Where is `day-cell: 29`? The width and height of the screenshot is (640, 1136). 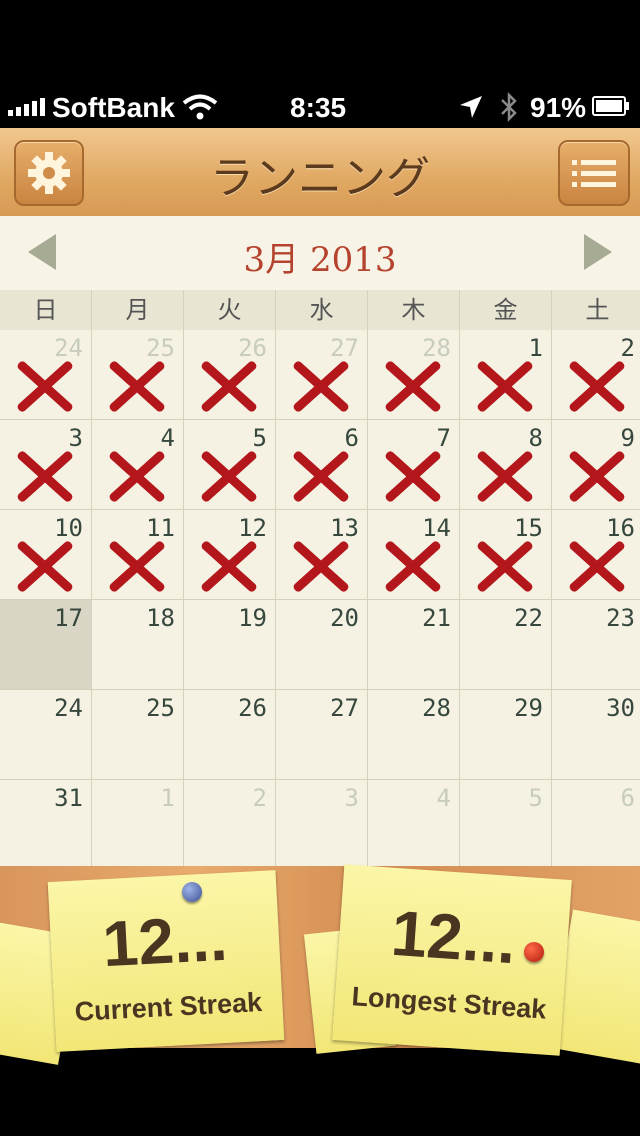 day-cell: 29 is located at coordinates (506, 735).